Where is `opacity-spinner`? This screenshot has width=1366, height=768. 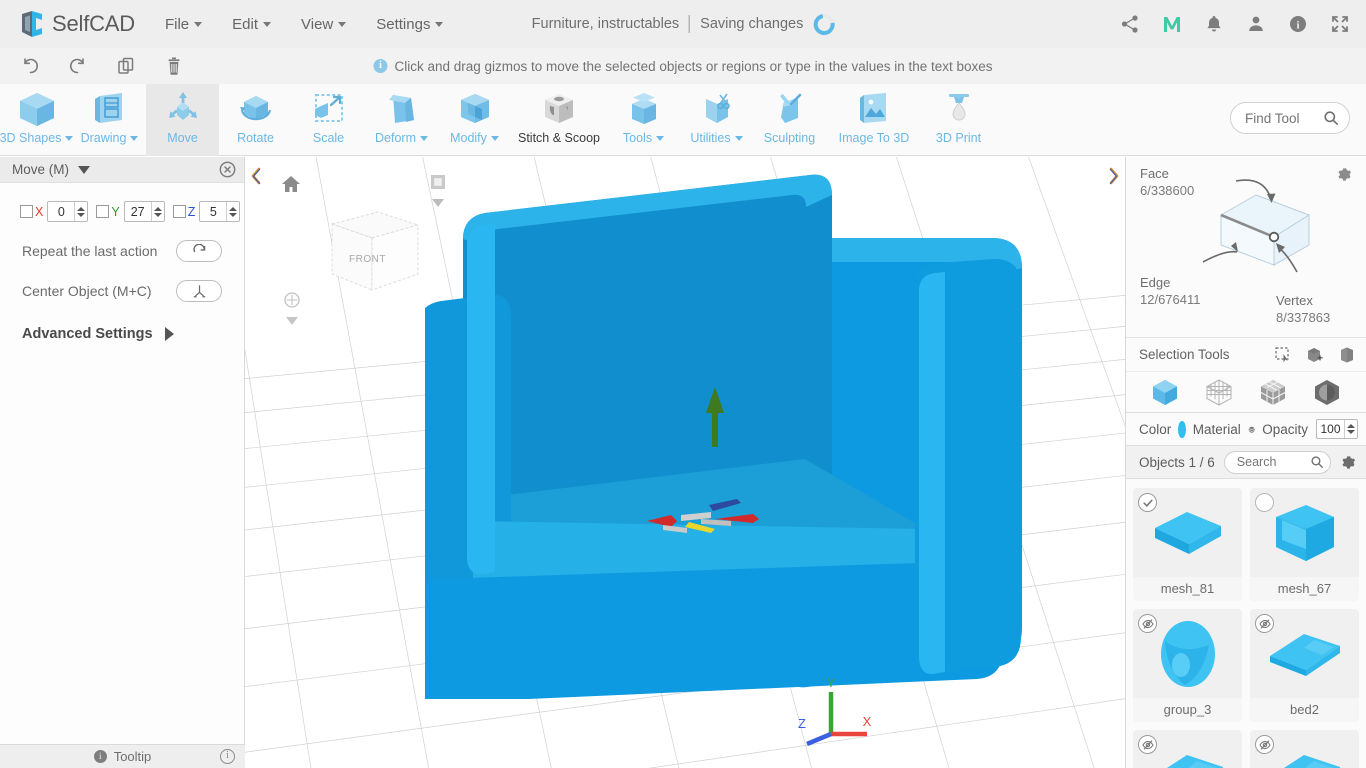 opacity-spinner is located at coordinates (1337, 429).